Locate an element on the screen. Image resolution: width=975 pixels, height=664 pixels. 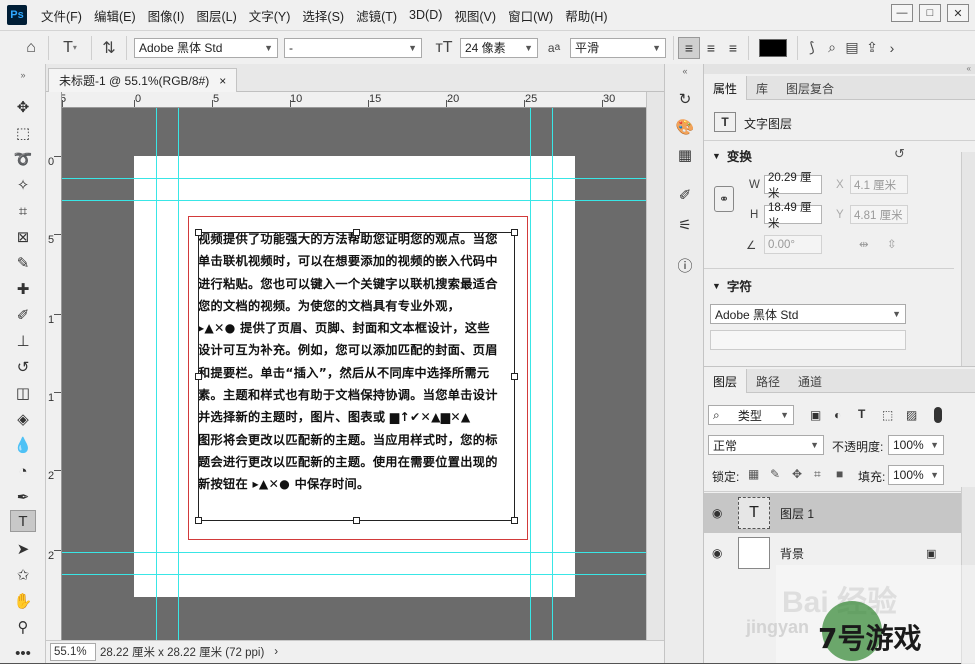
tab-libraries: 库 is located at coordinates (762, 88).